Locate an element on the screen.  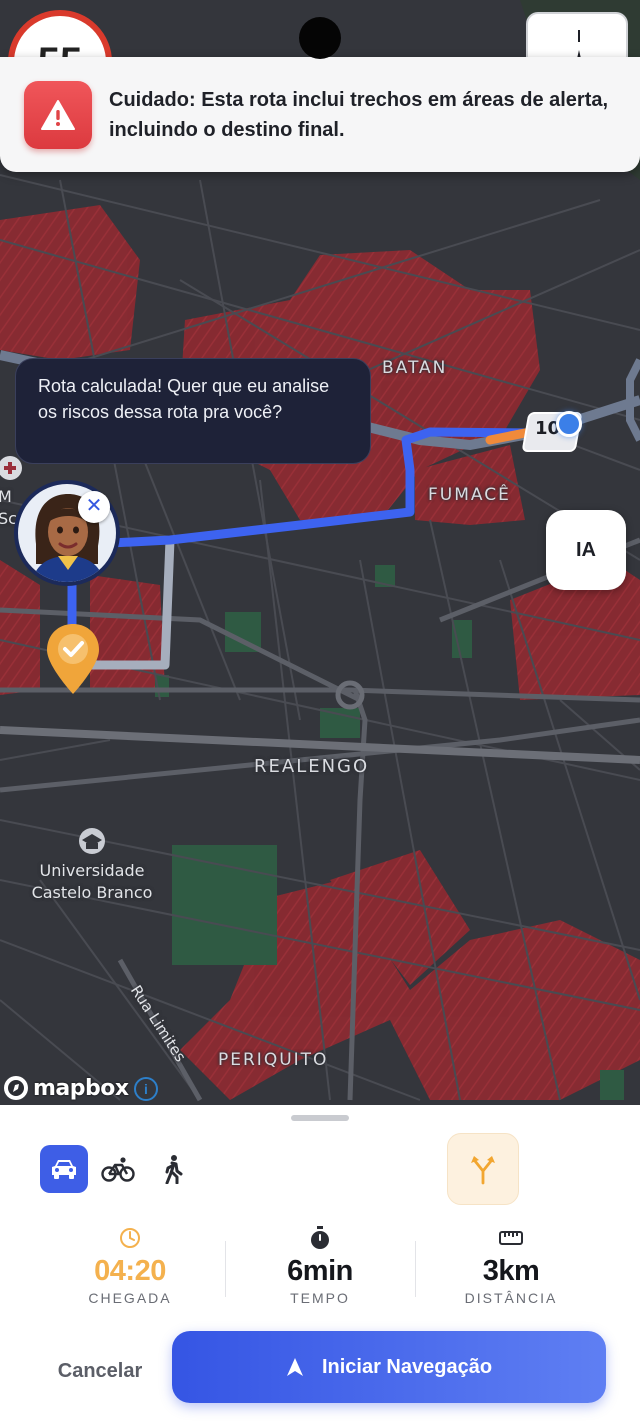
car-icon is located at coordinates (64, 1169).